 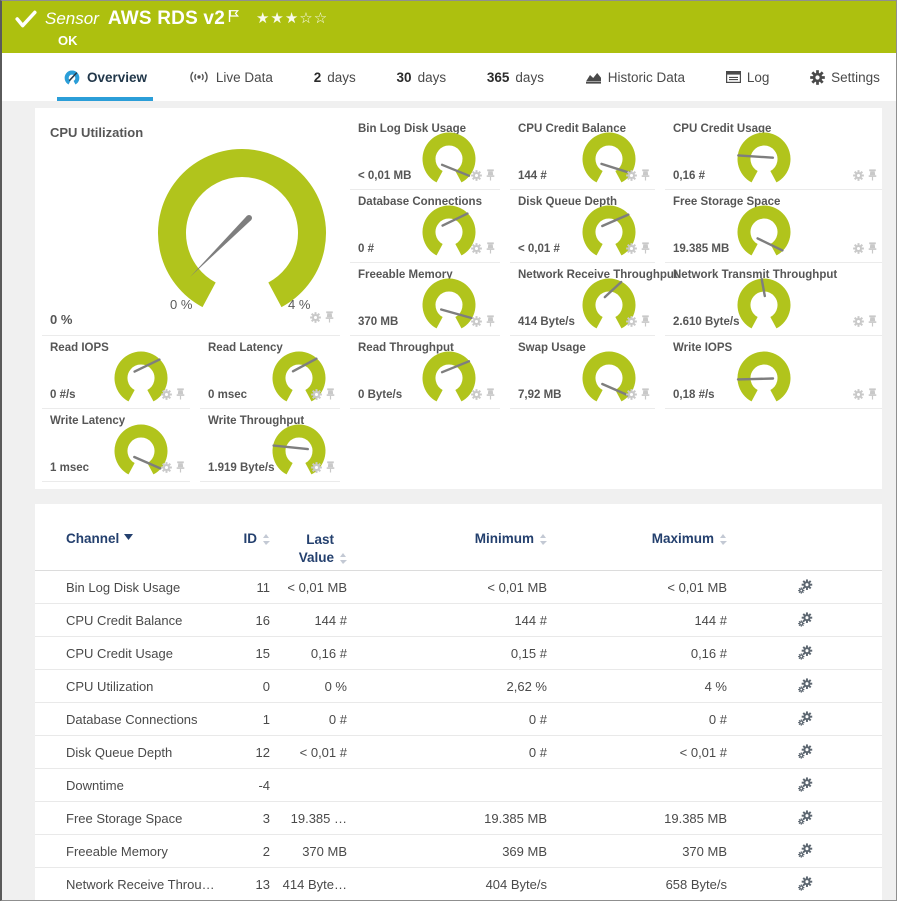 I want to click on channel-last-value: < 0,01 #, so click(x=323, y=752).